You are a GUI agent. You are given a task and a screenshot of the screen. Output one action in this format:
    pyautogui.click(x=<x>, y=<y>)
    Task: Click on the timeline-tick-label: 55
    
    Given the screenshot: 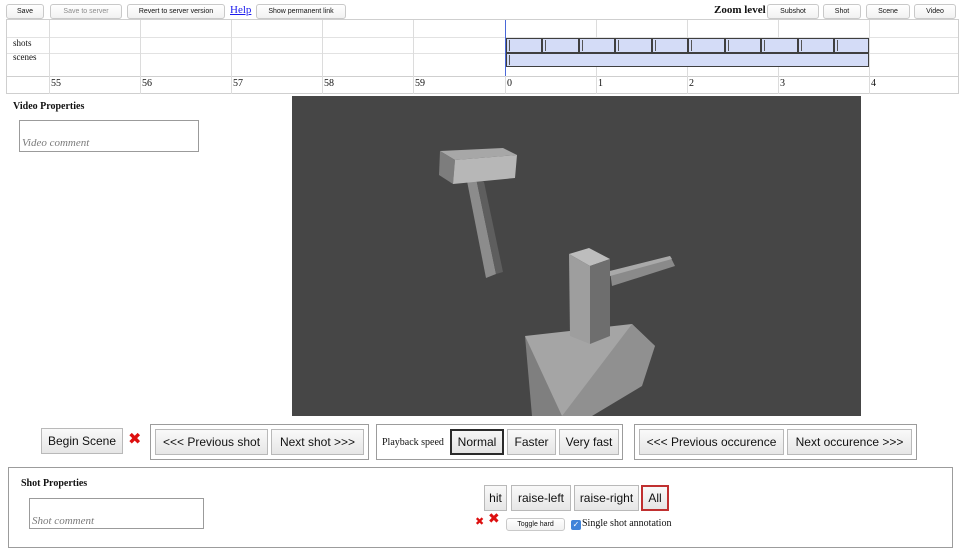 What is the action you would take?
    pyautogui.click(x=56, y=83)
    